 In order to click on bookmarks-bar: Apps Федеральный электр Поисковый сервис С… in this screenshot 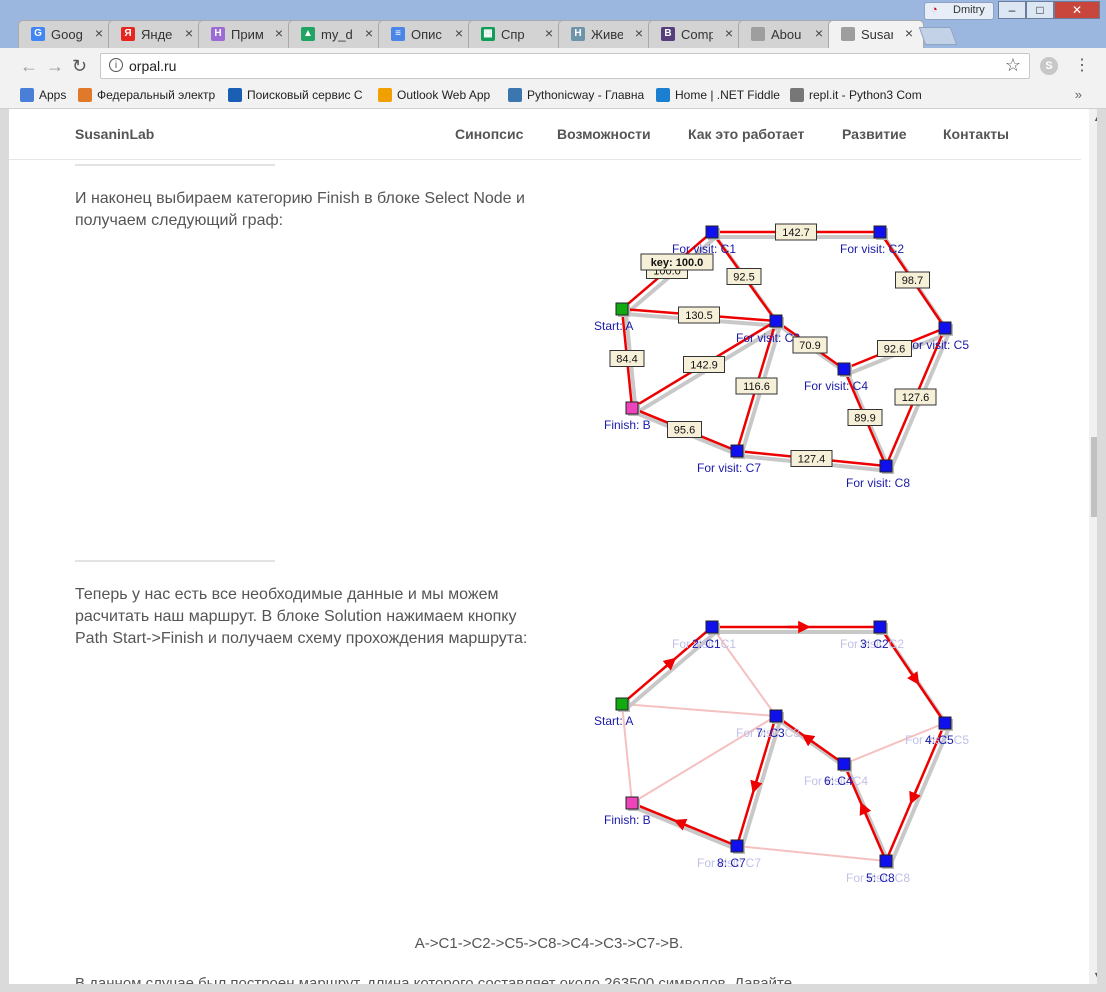, I will do `click(553, 96)`.